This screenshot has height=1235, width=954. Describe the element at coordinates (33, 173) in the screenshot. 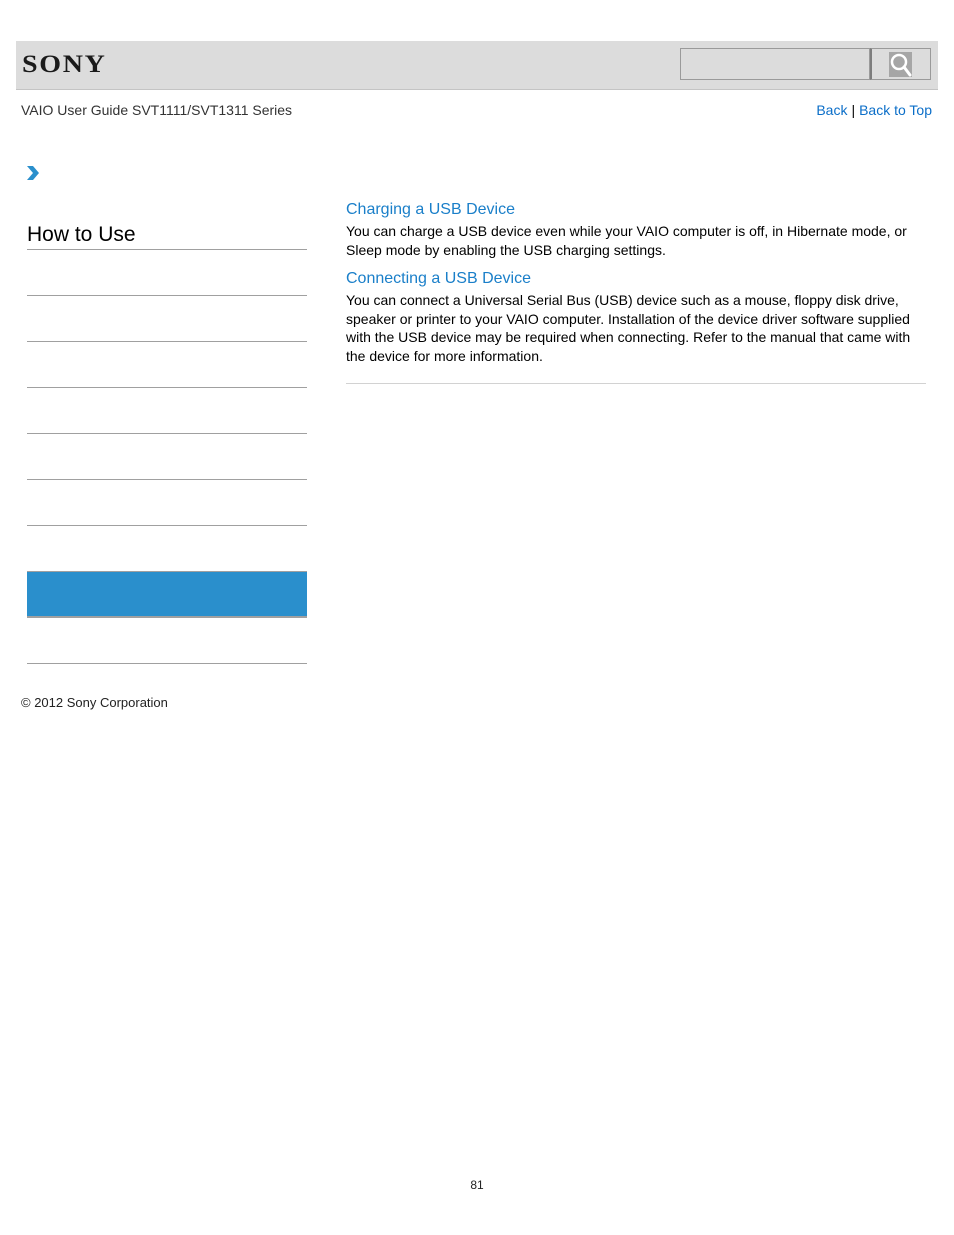

I see `chevron-right-icon` at that location.